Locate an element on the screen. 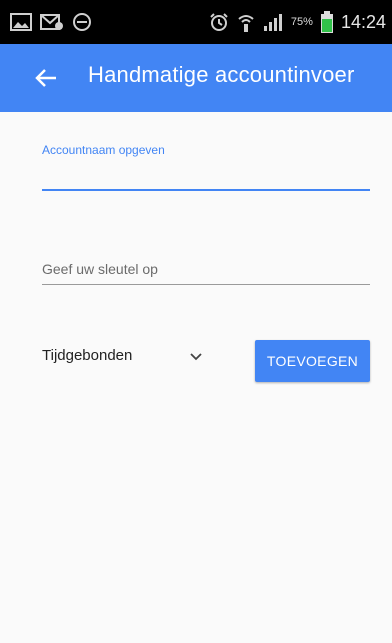 This screenshot has height=643, width=392. wifi-icon is located at coordinates (246, 23).